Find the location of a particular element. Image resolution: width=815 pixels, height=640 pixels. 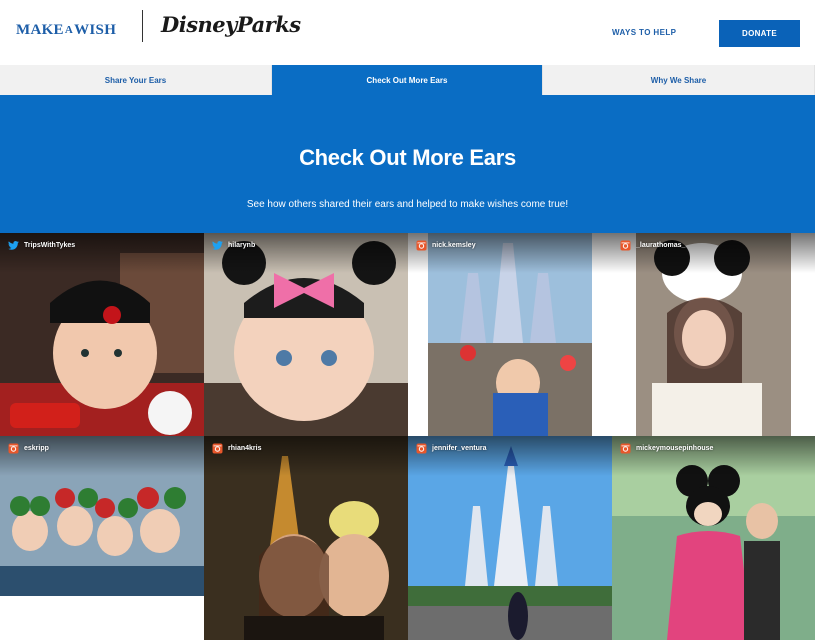

post-username: mickeymousepinhouse is located at coordinates (675, 448).